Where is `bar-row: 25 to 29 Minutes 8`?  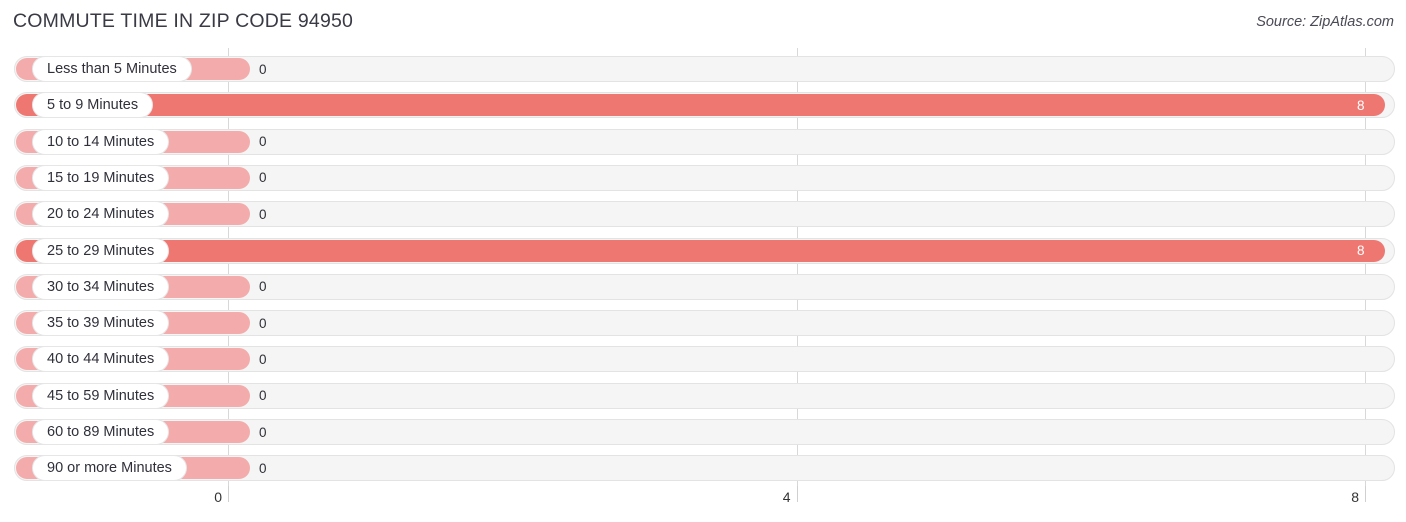
bar-row: 25 to 29 Minutes 8 is located at coordinates (703, 251).